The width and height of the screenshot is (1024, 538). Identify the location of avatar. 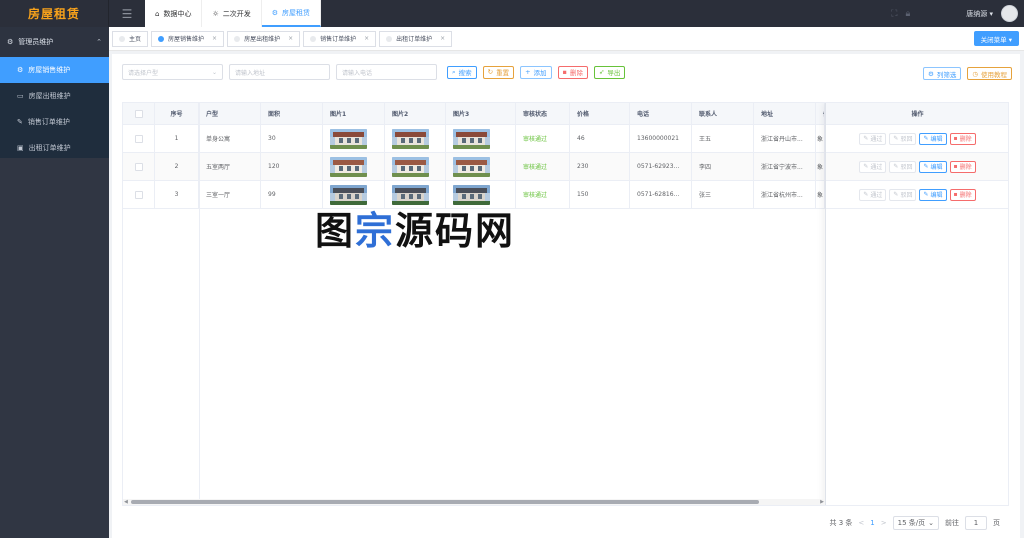
(1009, 13).